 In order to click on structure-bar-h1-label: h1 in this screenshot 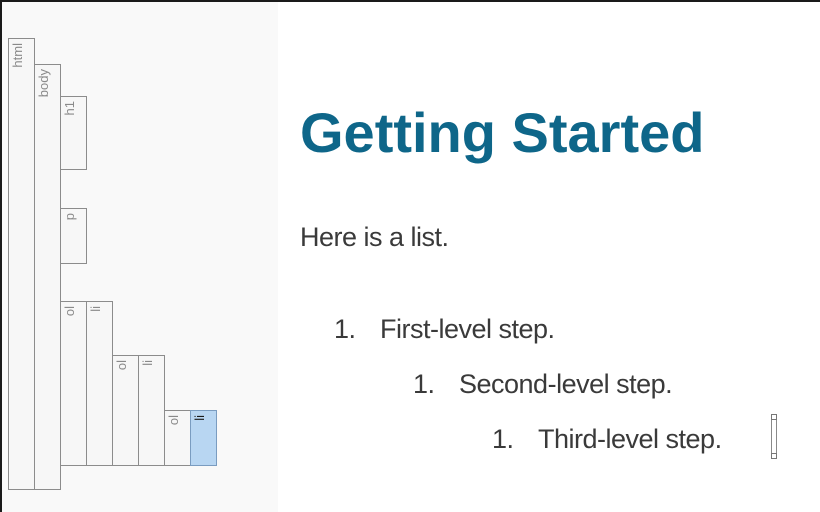, I will do `click(69, 108)`.